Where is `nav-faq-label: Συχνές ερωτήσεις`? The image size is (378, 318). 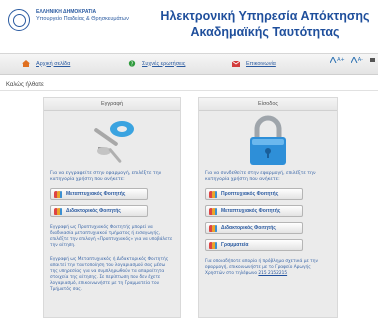 nav-faq-label: Συχνές ερωτήσεις is located at coordinates (164, 63).